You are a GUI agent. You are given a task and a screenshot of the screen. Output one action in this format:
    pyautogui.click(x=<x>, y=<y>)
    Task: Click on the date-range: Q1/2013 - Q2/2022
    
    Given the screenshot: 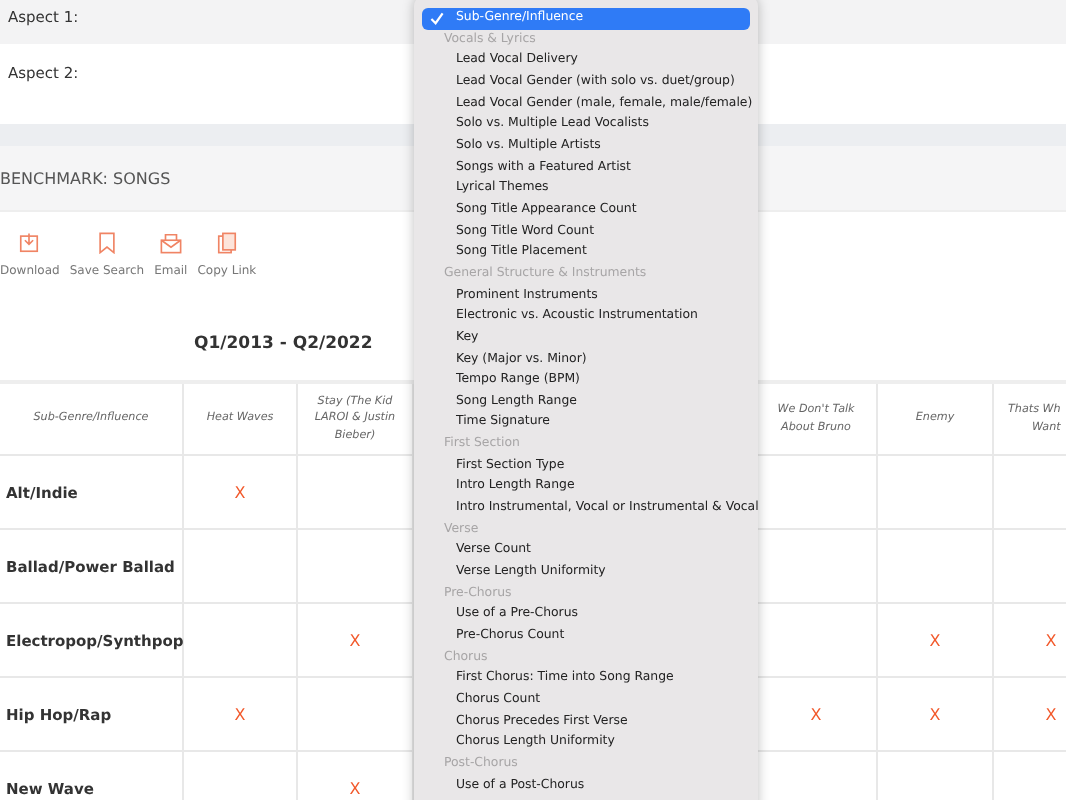 What is the action you would take?
    pyautogui.click(x=283, y=344)
    